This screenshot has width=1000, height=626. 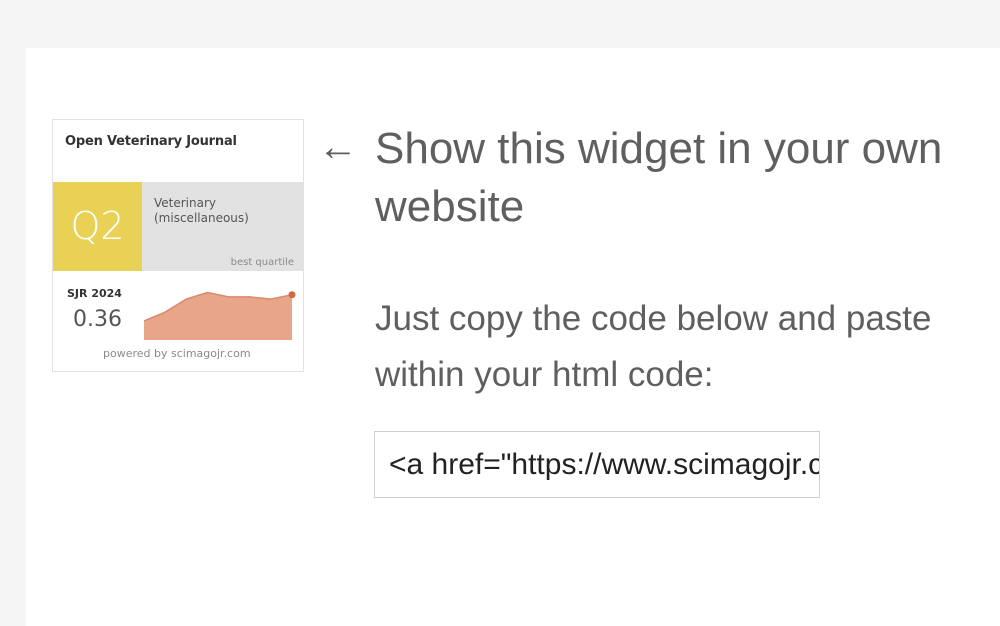 What do you see at coordinates (338, 147) in the screenshot?
I see `left-arrow-icon: ←` at bounding box center [338, 147].